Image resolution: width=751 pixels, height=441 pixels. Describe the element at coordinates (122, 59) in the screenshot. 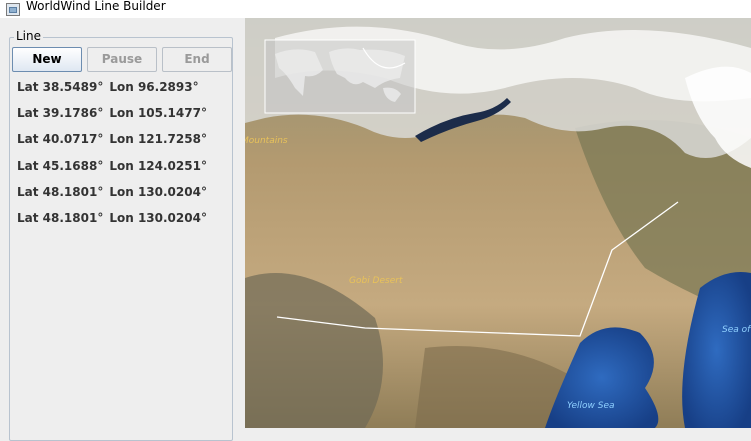

I see `pause-button: Pause` at that location.